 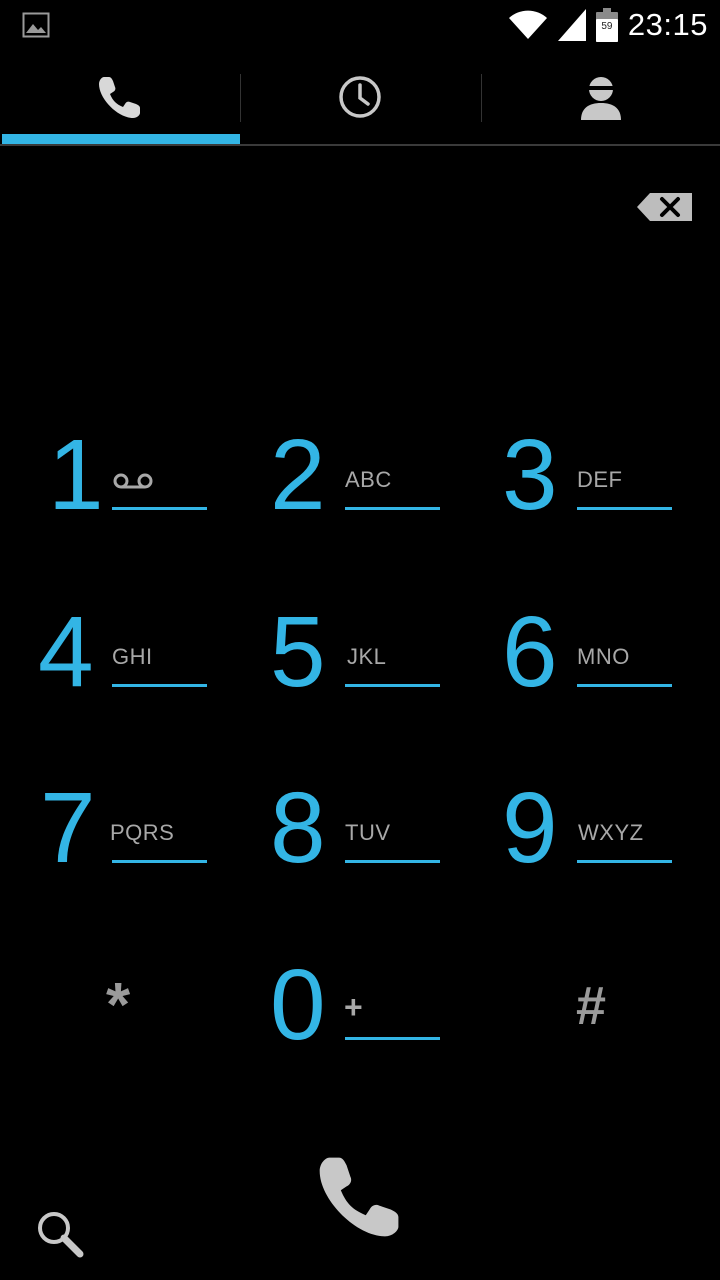 I want to click on tab-call-log, so click(x=360, y=97).